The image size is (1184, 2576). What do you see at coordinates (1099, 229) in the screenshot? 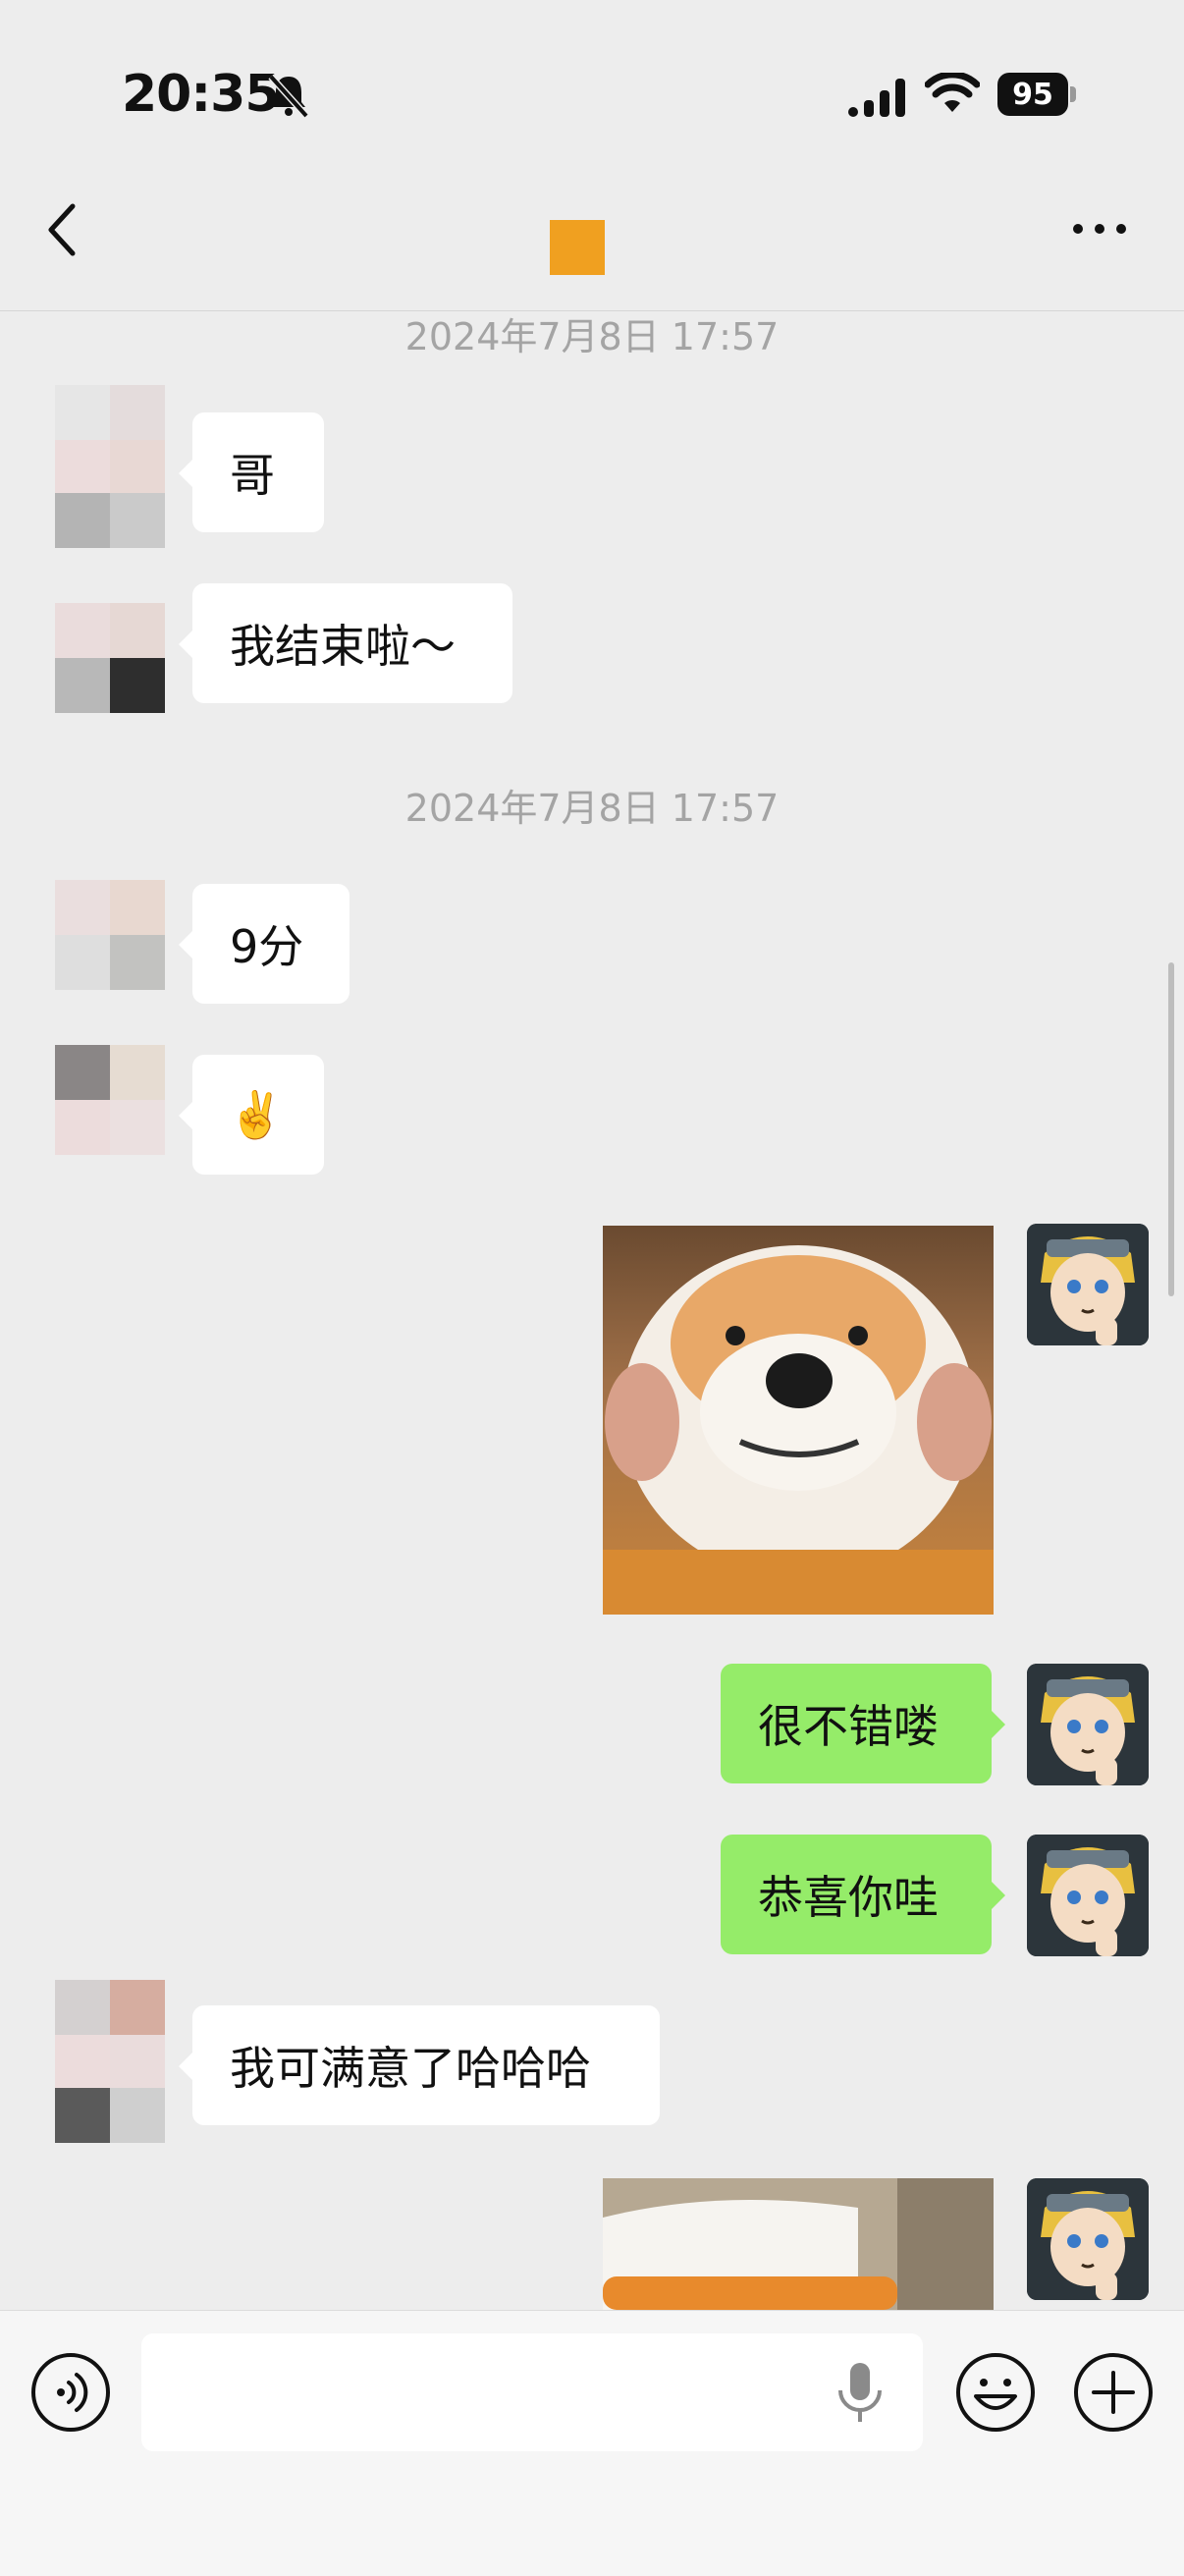
I see `more-dots-icon` at bounding box center [1099, 229].